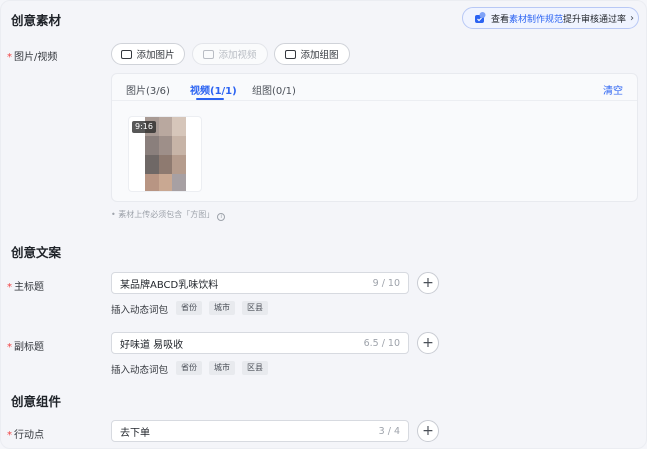 This screenshot has height=449, width=647. Describe the element at coordinates (36, 252) in the screenshot. I see `section-title-copy: 创意文案` at that location.